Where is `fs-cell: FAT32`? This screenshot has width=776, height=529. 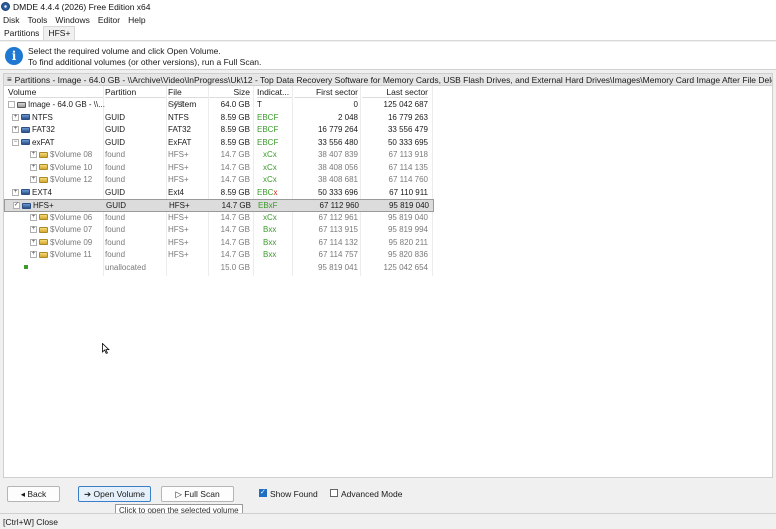 fs-cell: FAT32 is located at coordinates (179, 129).